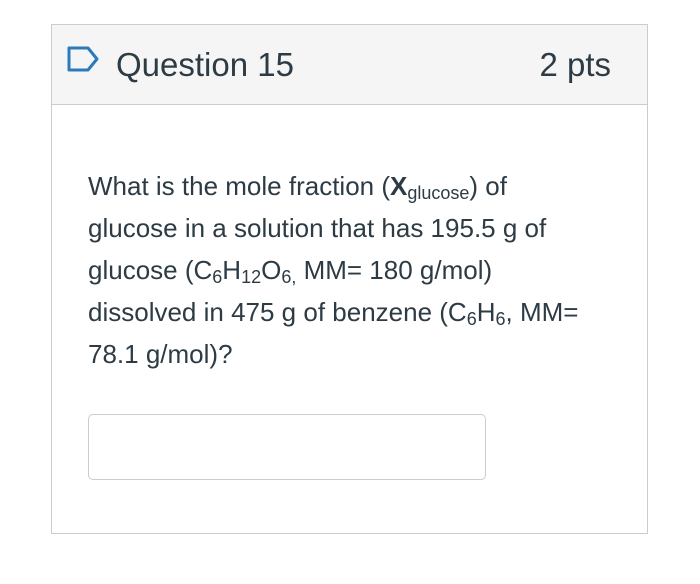 Image resolution: width=700 pixels, height=584 pixels. What do you see at coordinates (289, 277) in the screenshot?
I see `glucose-o-subscript: 6,` at bounding box center [289, 277].